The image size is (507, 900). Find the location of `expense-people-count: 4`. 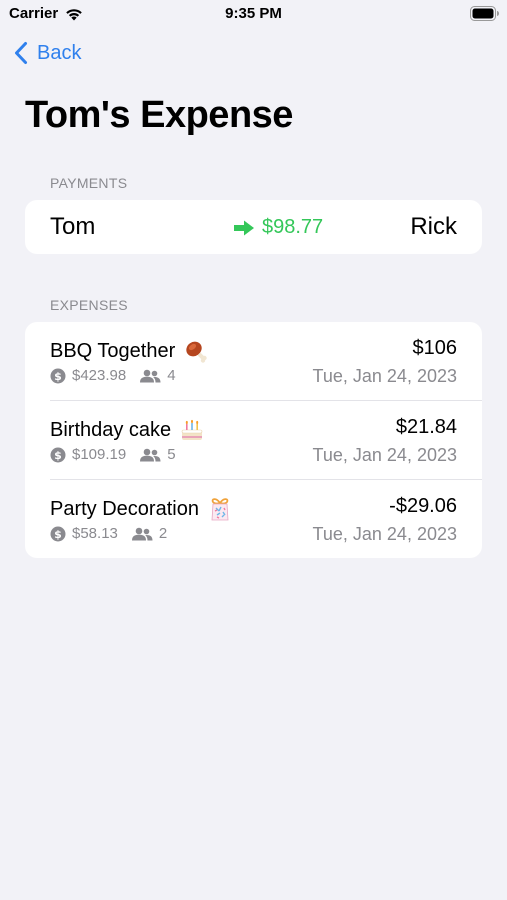

expense-people-count: 4 is located at coordinates (171, 375).